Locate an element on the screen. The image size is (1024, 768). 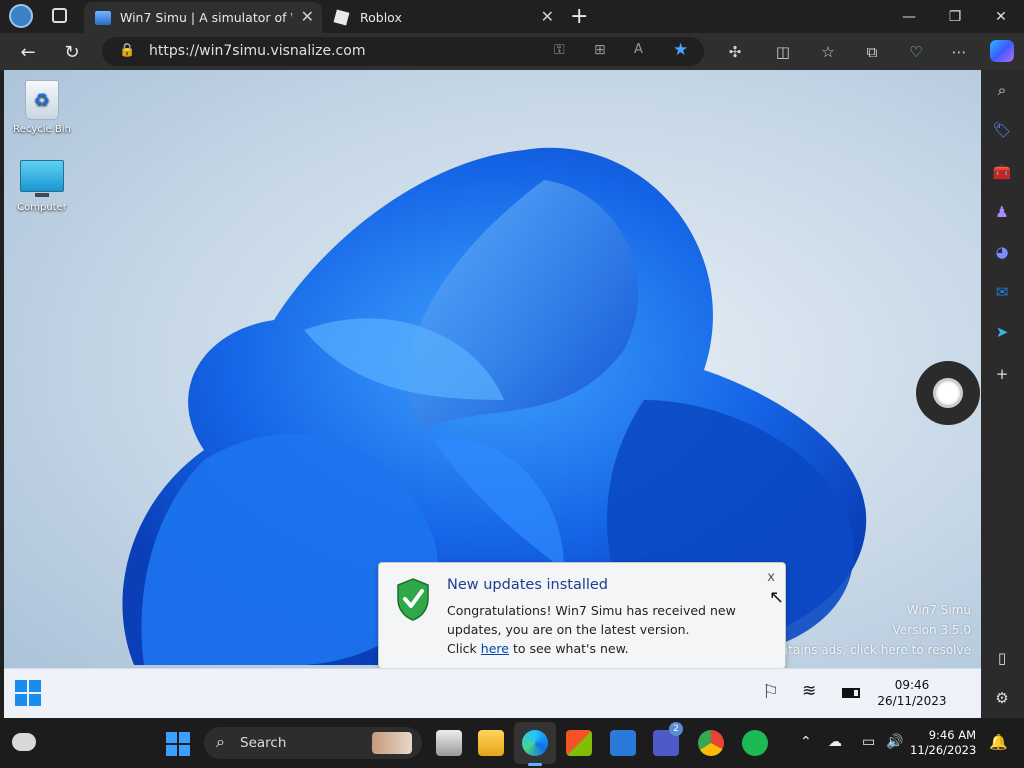
display-icon: ▭ is located at coordinates (868, 742).